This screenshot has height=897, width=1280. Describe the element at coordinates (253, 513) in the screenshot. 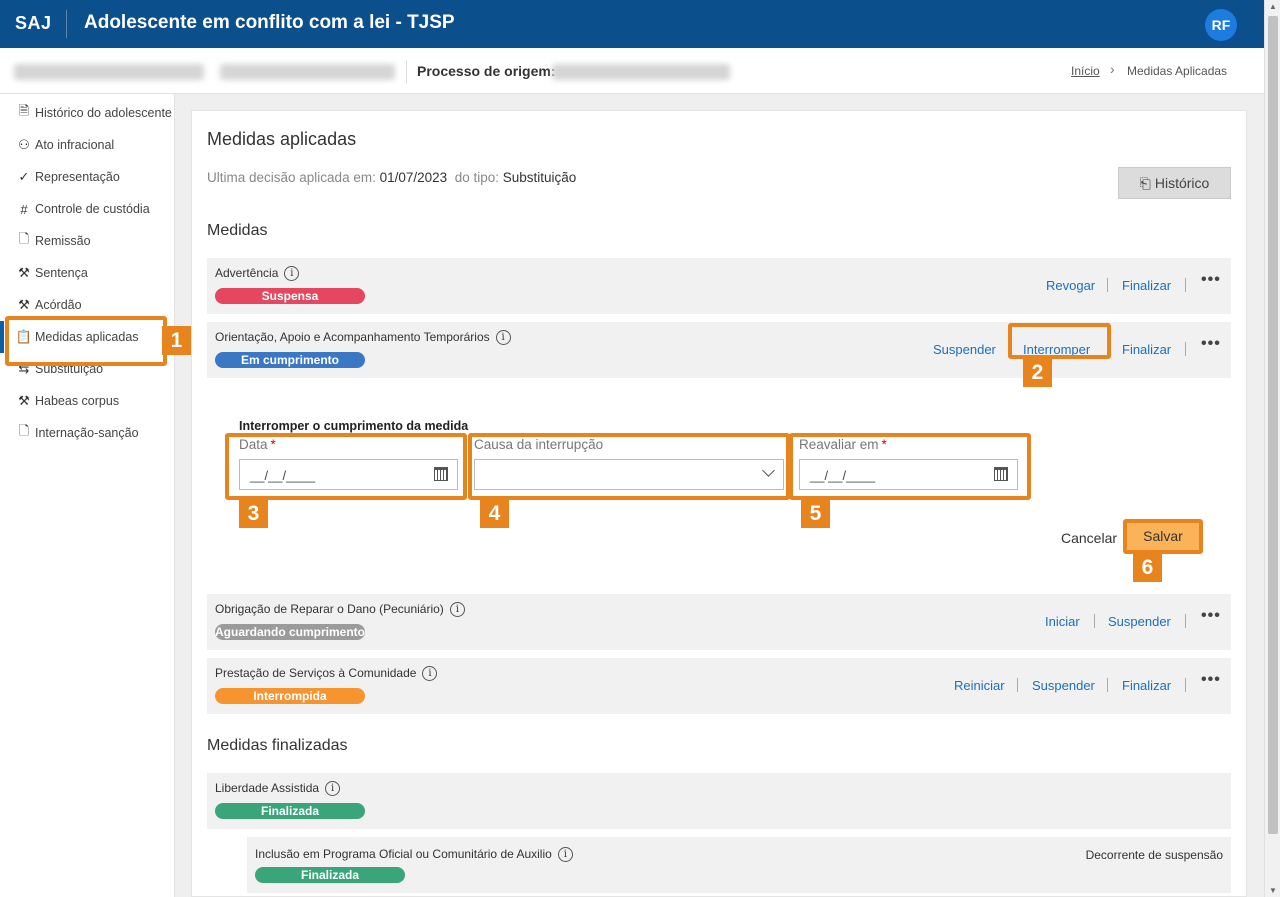

I see `annotation-number-3: 3` at that location.